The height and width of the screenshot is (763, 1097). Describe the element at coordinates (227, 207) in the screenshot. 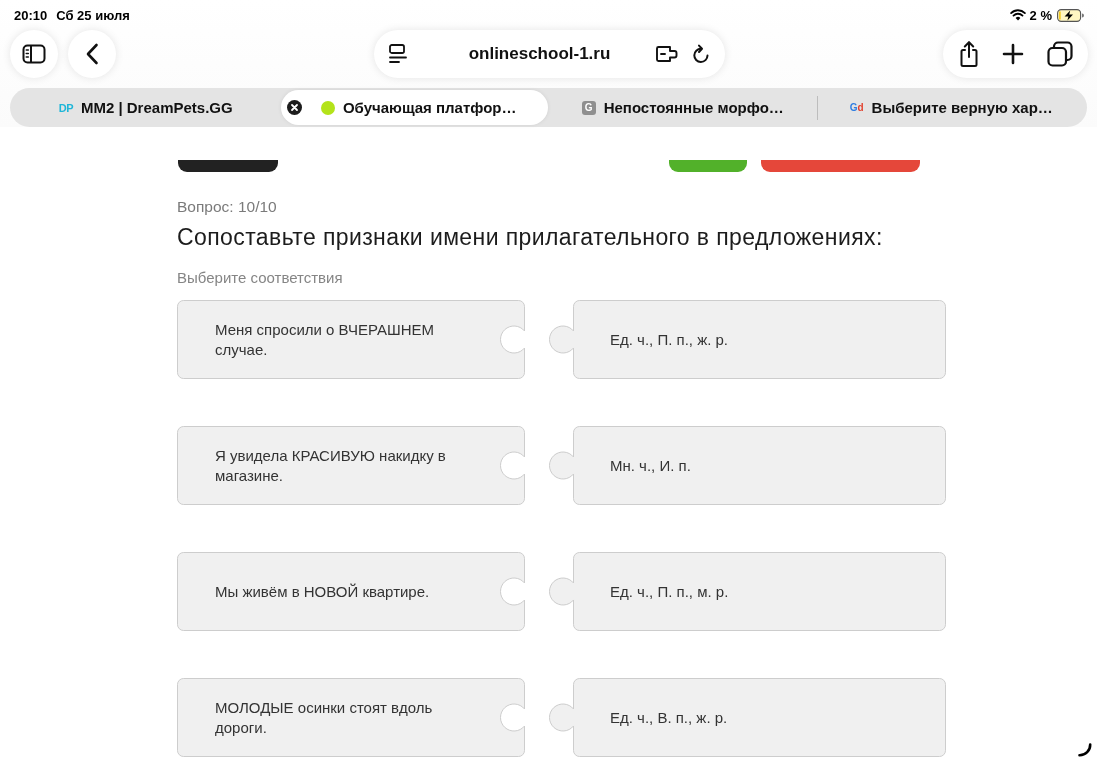

I see `question-counter: Вопрос: 10/10` at that location.